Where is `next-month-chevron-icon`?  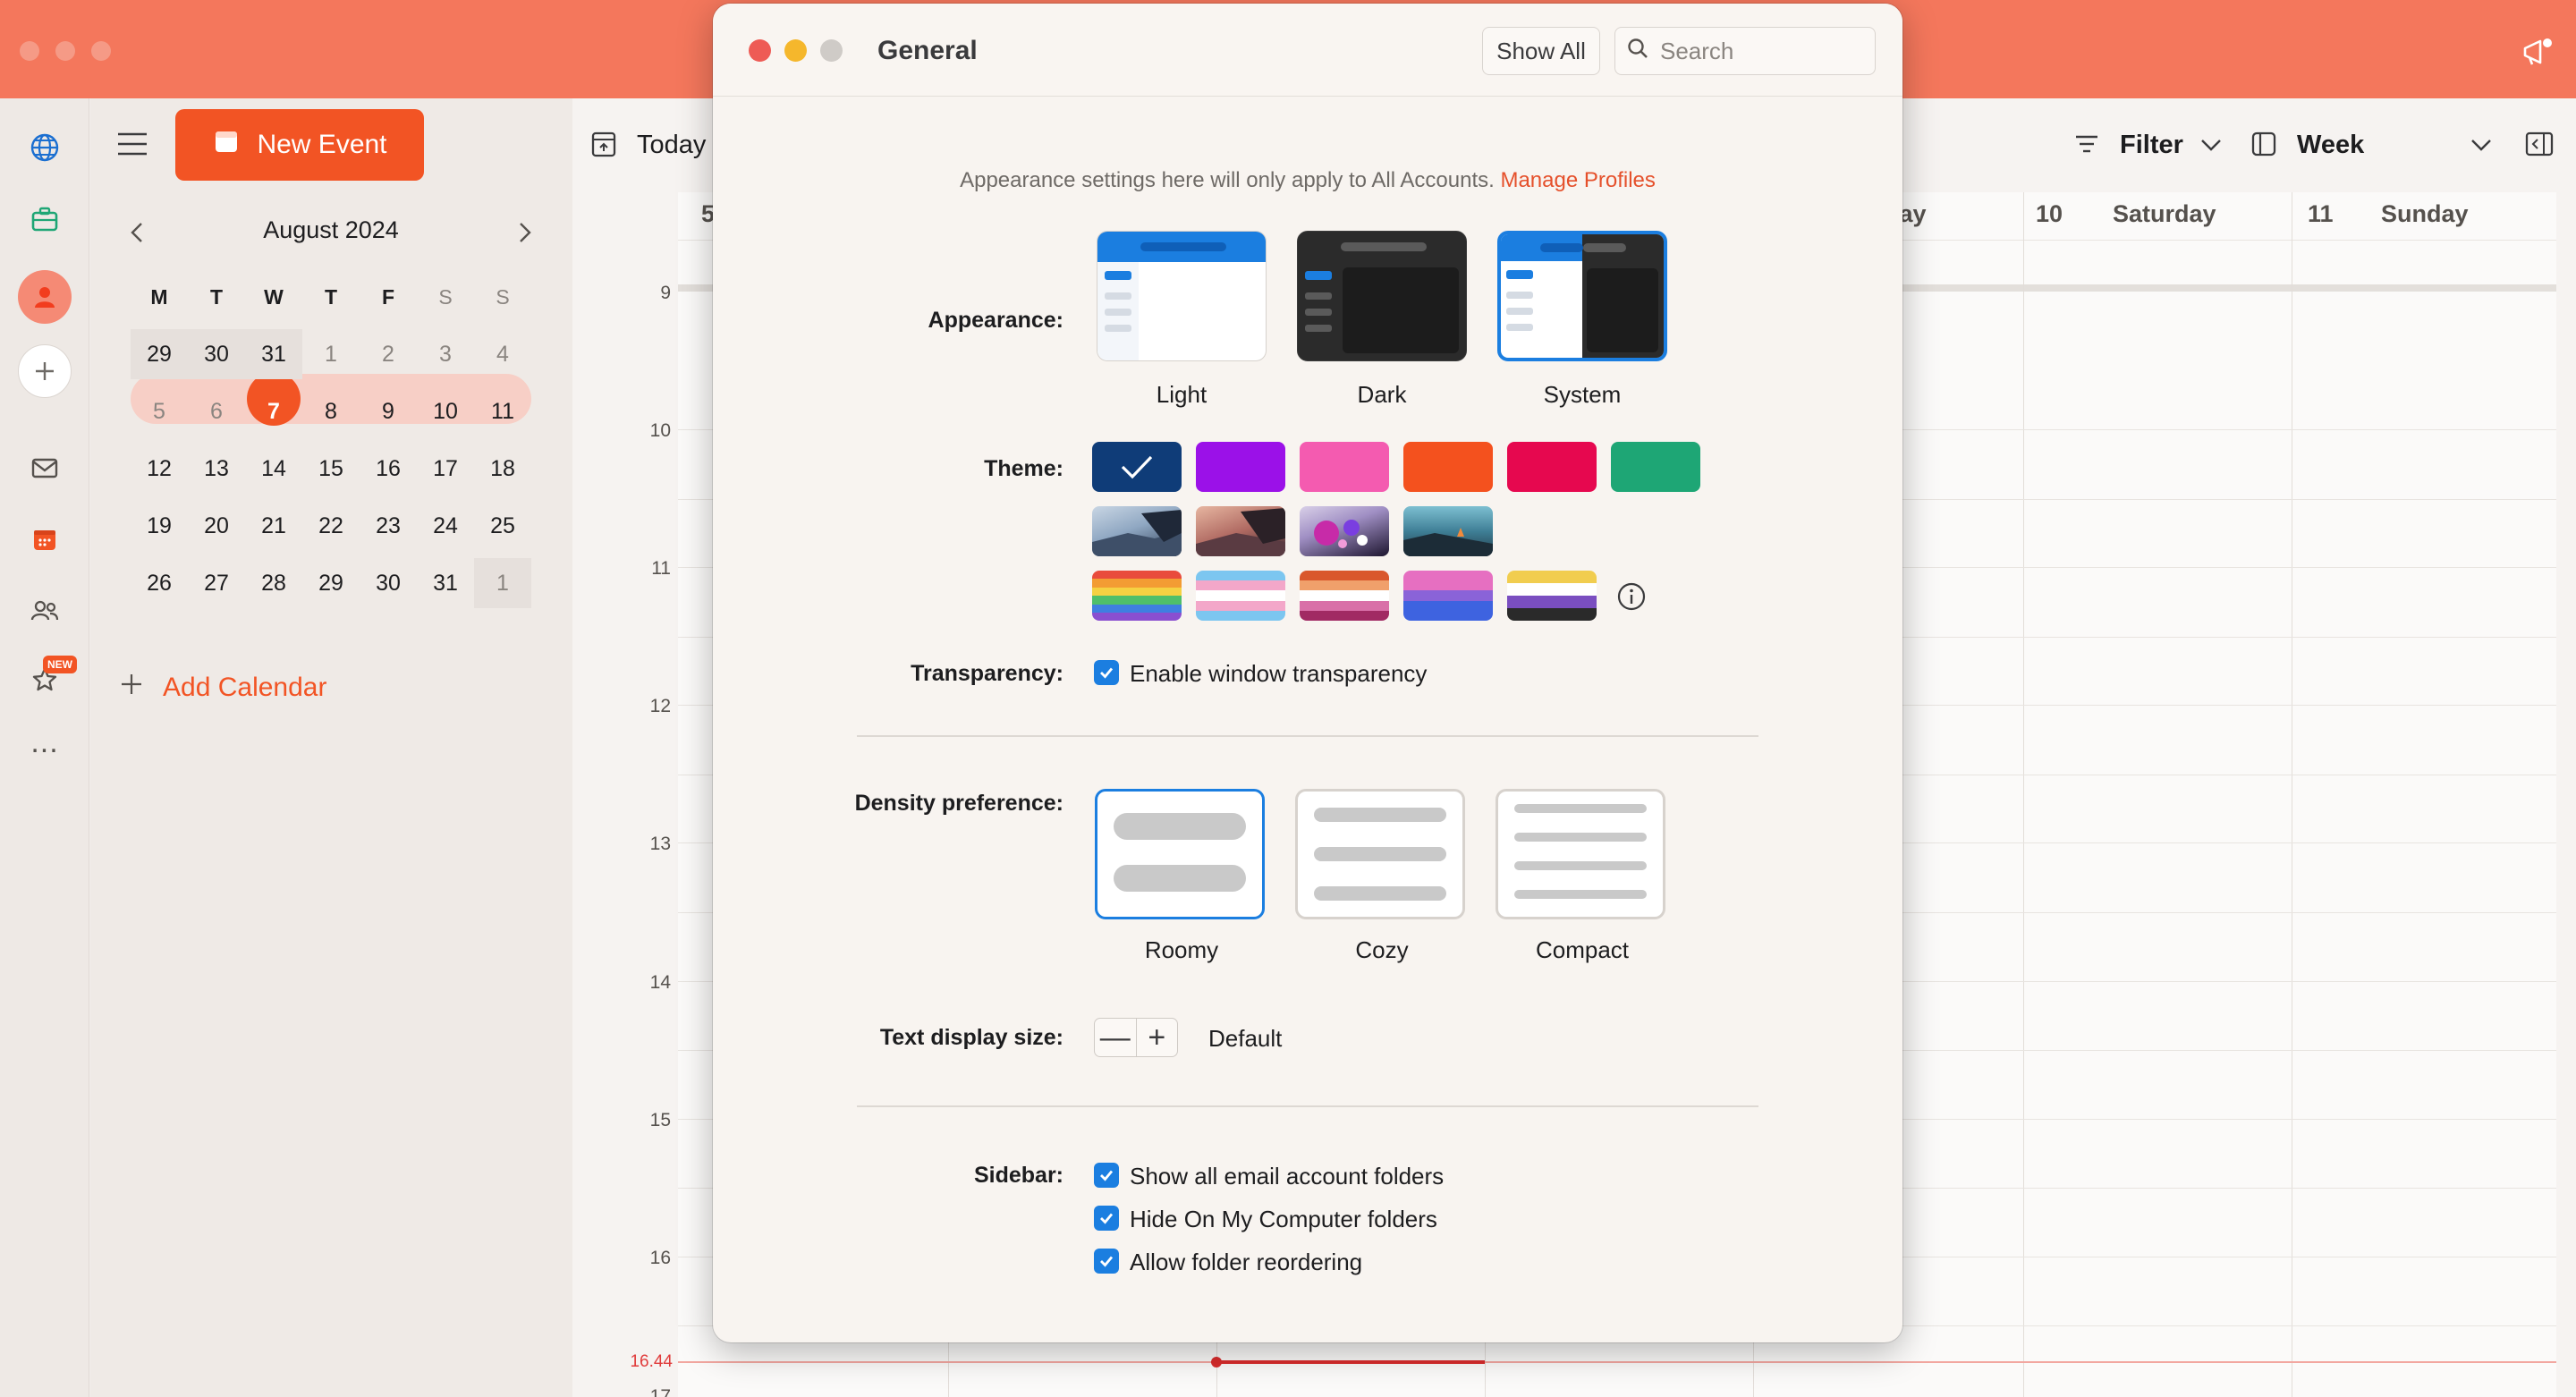
next-month-chevron-icon is located at coordinates (524, 233).